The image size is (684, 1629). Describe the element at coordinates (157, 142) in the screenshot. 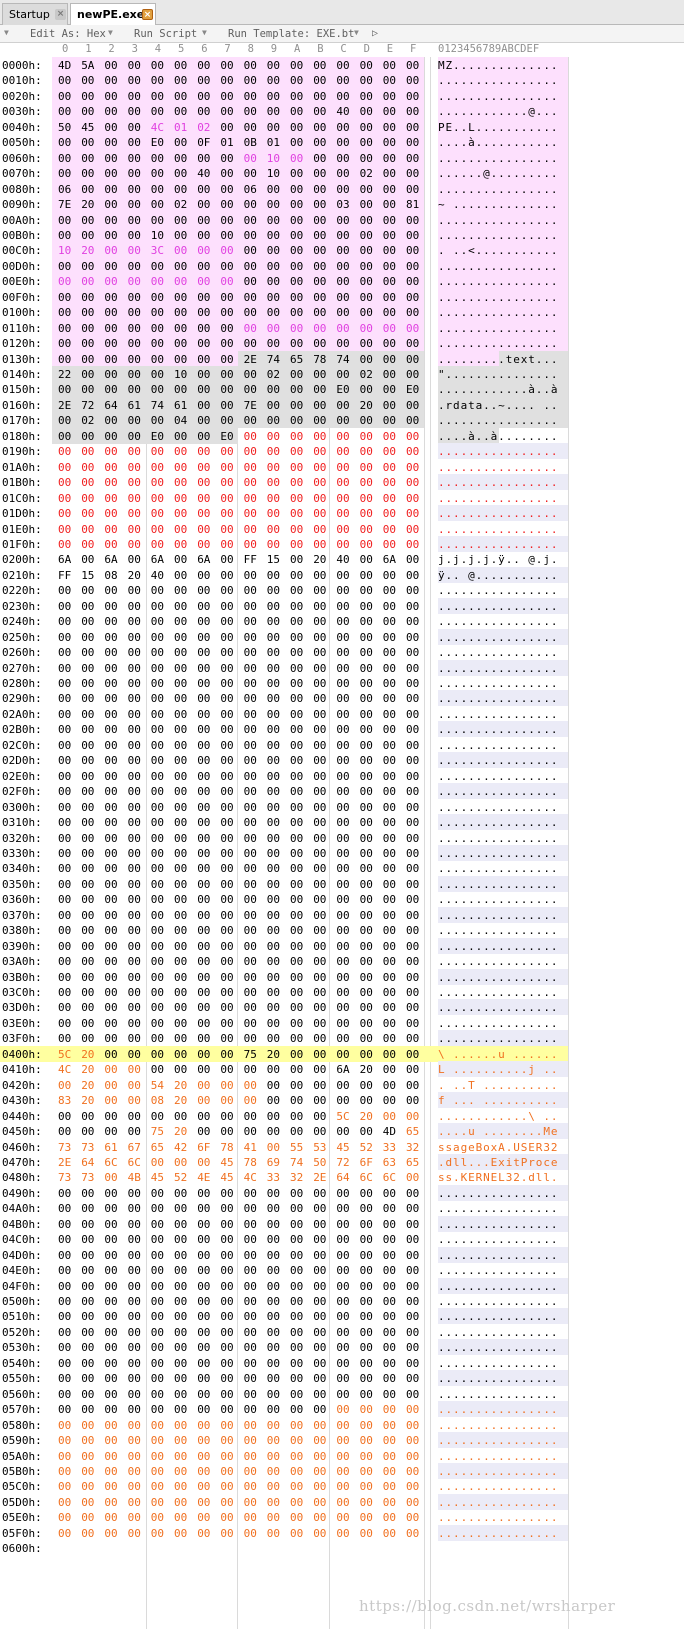

I see `hex-byte: E0` at that location.